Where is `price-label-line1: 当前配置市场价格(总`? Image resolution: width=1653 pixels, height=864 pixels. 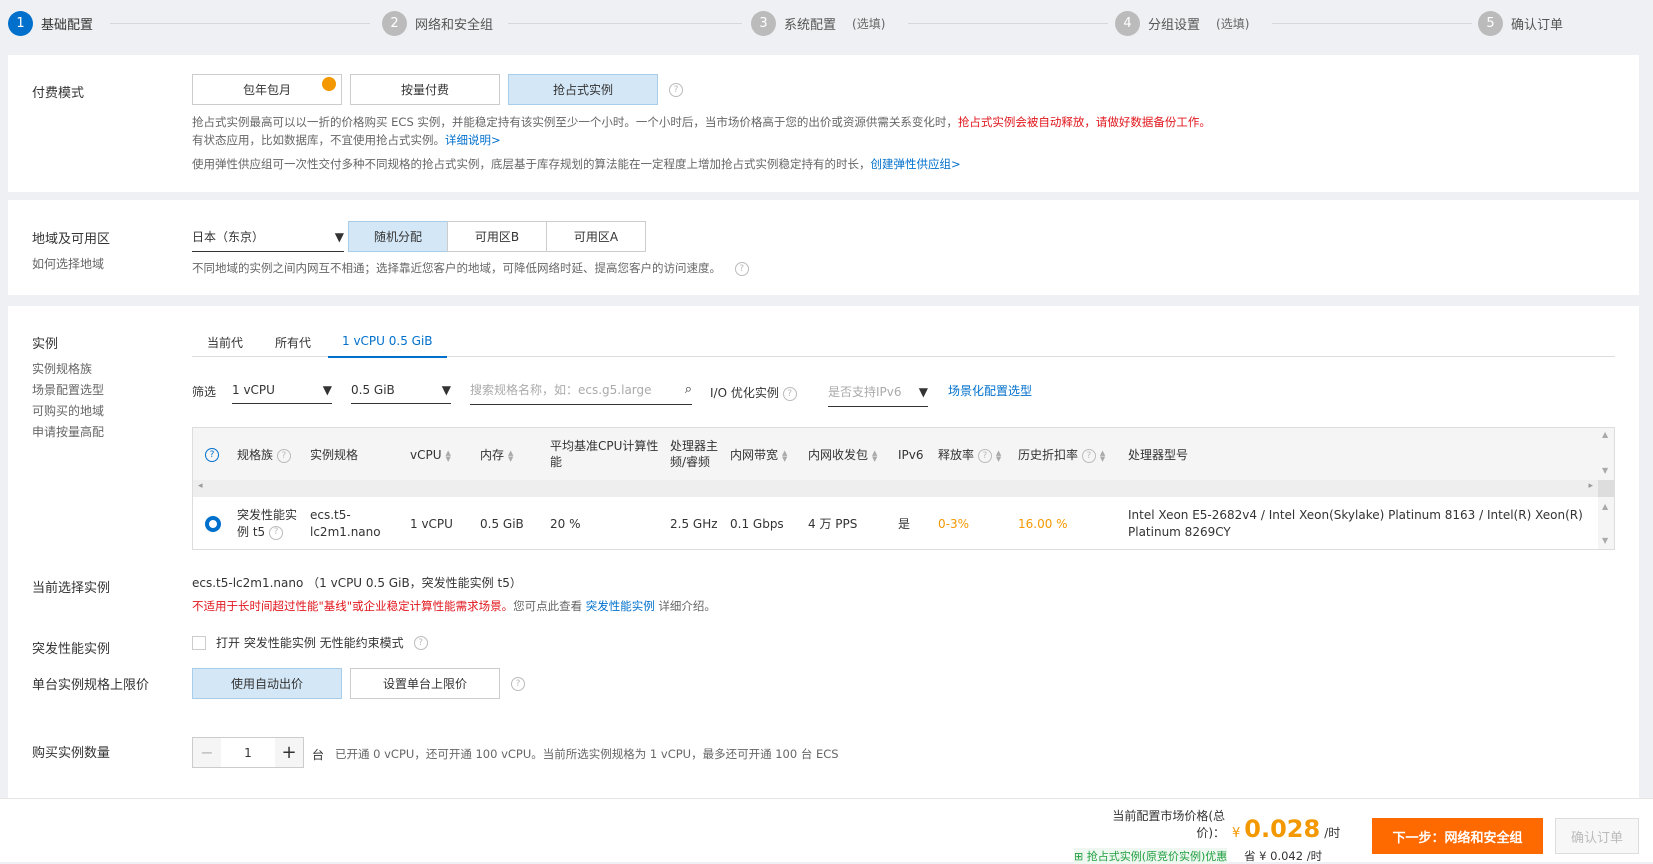 price-label-line1: 当前配置市场价格(总 is located at coordinates (1168, 816).